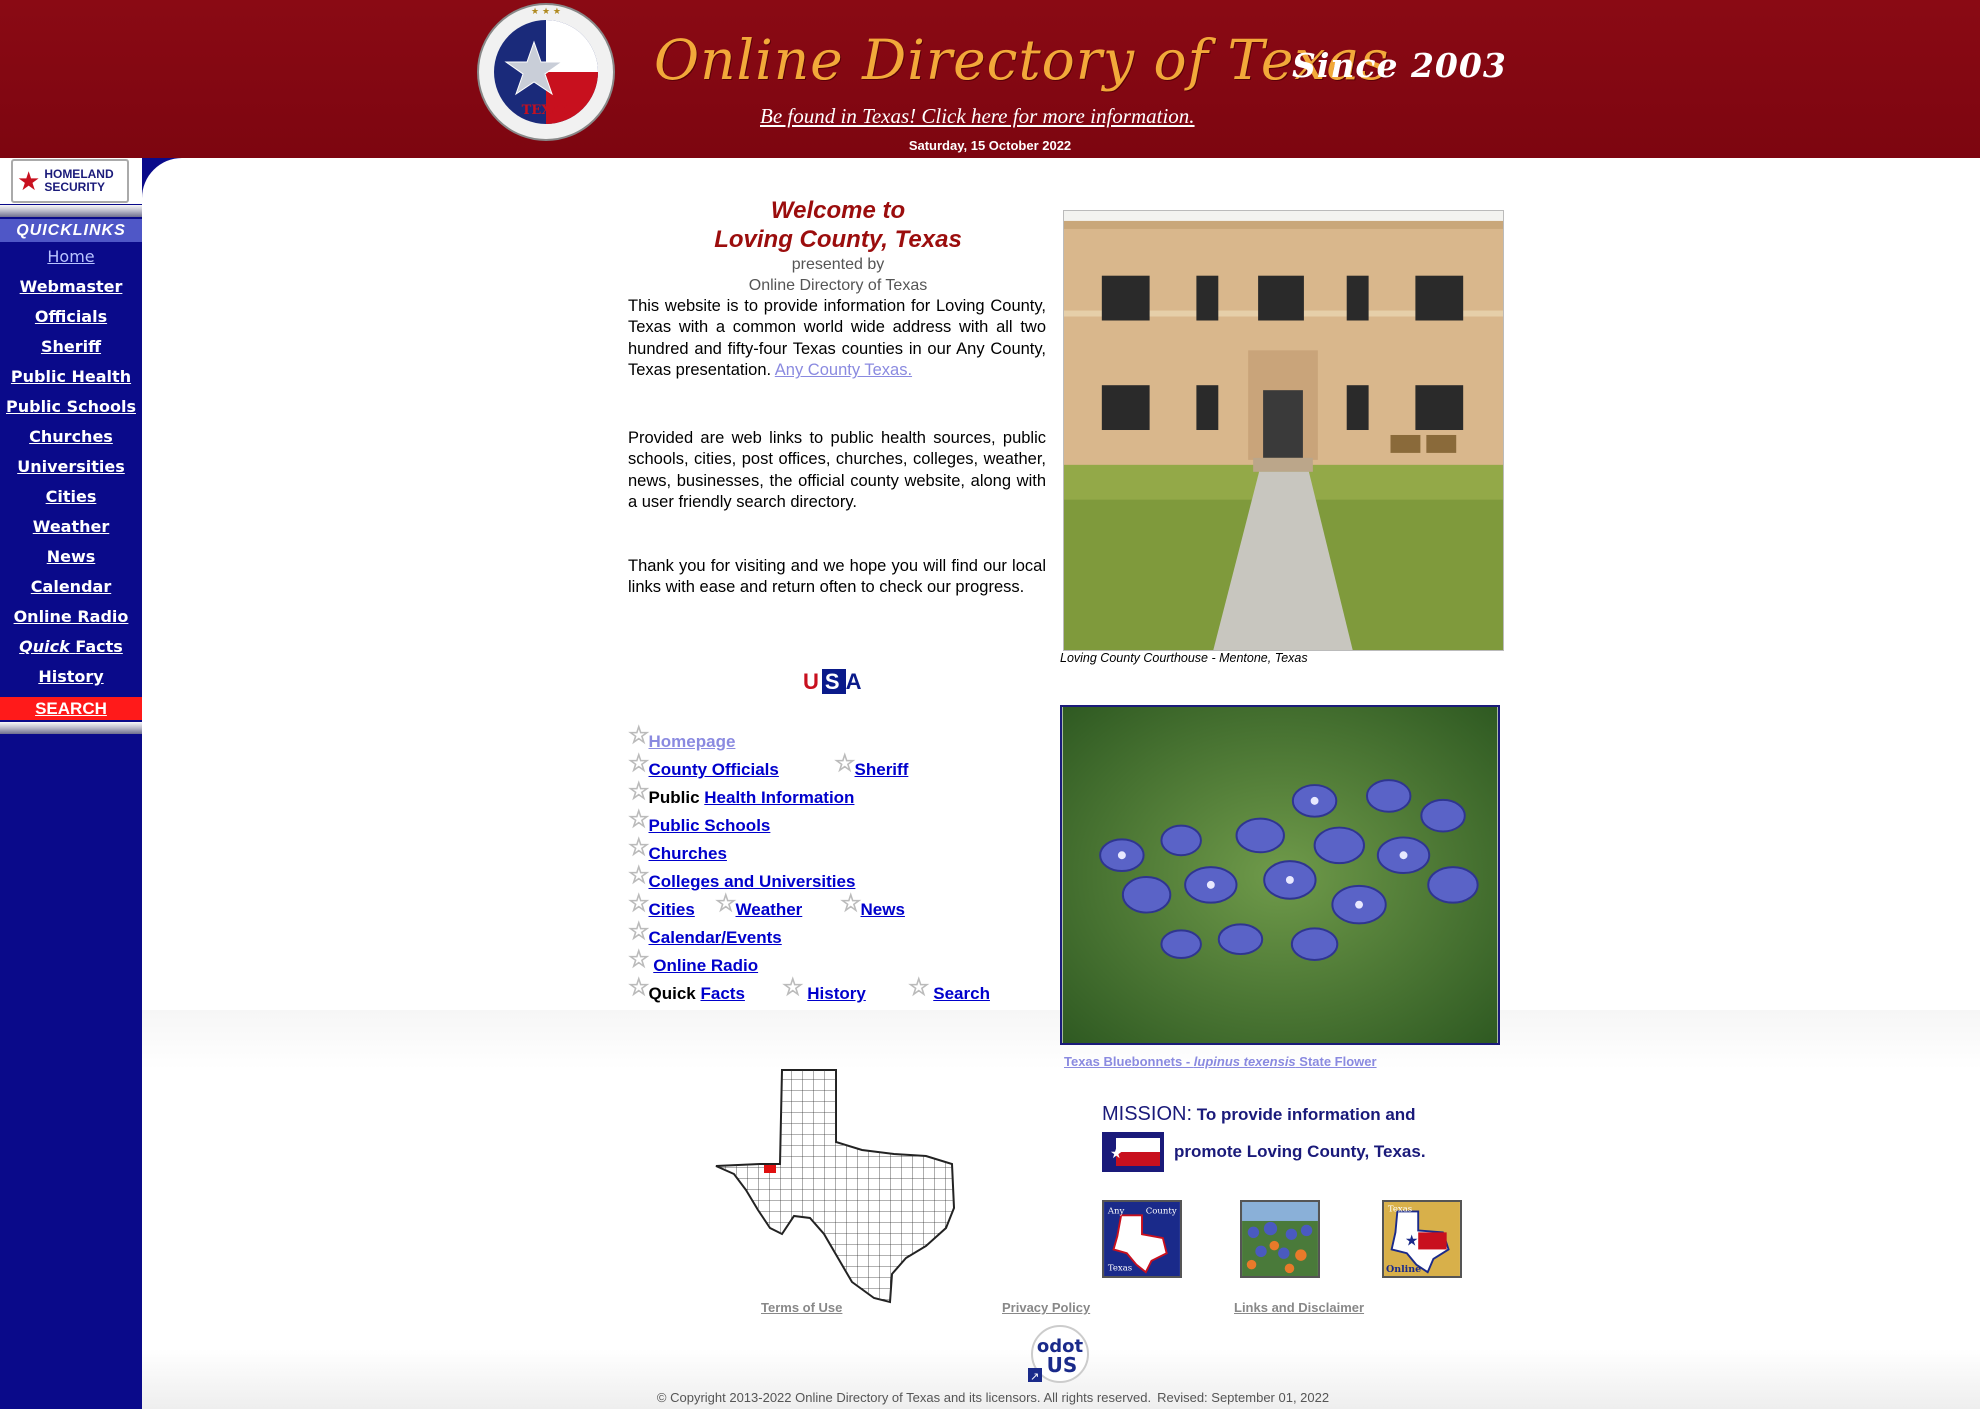 This screenshot has width=1980, height=1419. Describe the element at coordinates (1142, 1239) in the screenshot. I see `any-county-texas-thumb: Any County Texas` at that location.